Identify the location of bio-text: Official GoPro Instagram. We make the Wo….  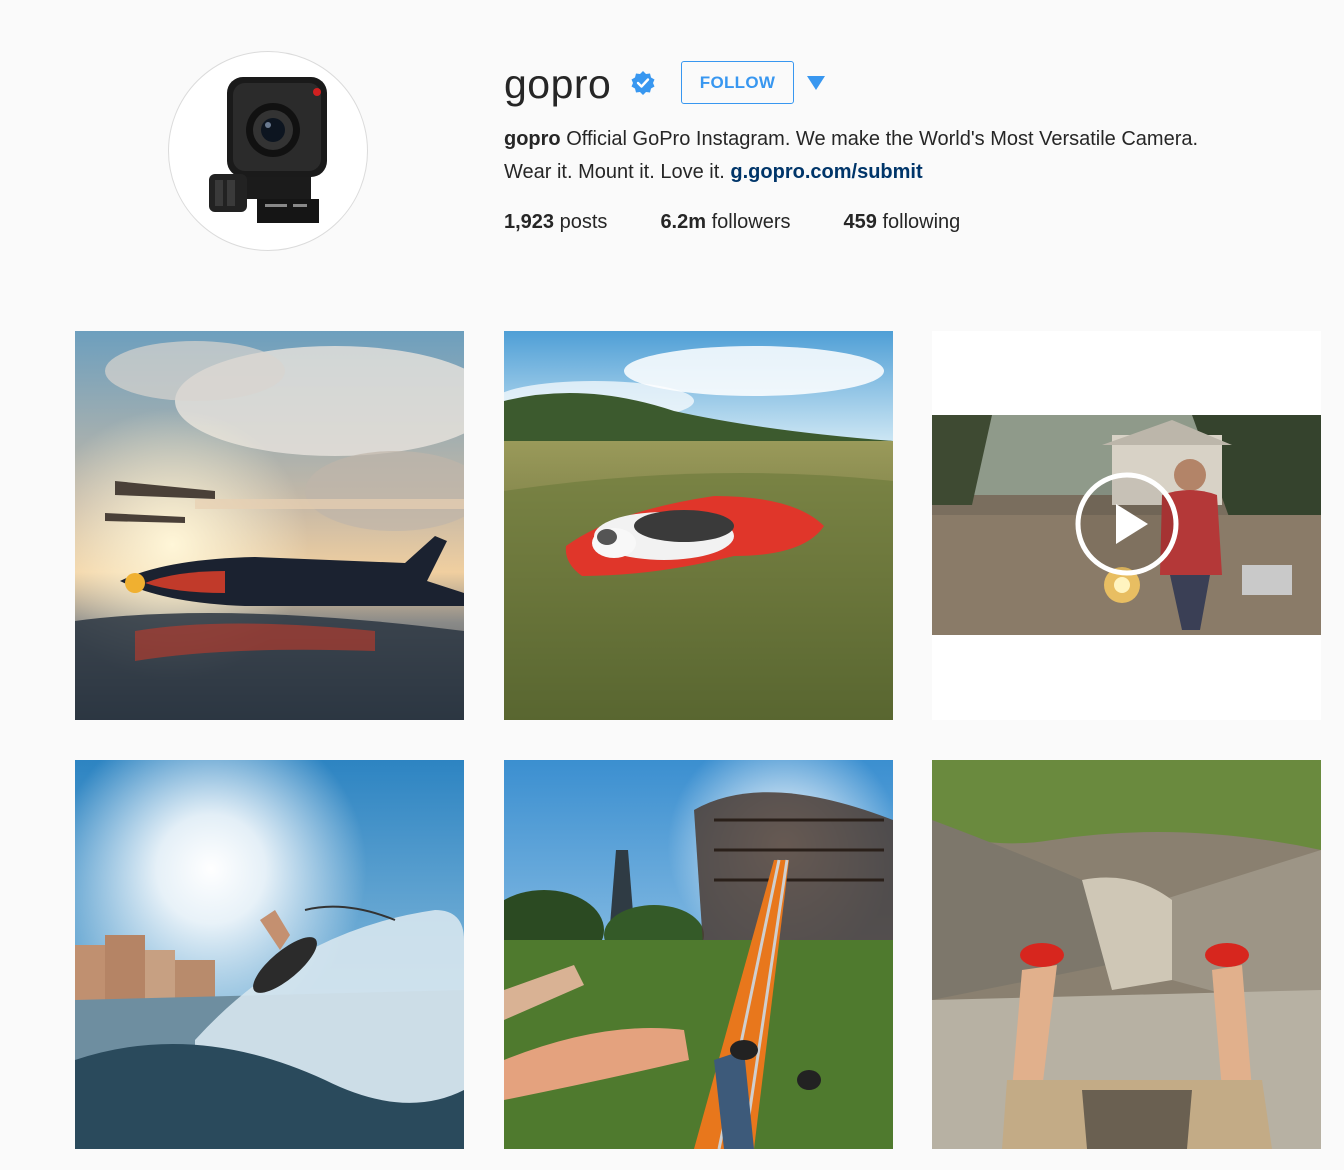
(882, 139).